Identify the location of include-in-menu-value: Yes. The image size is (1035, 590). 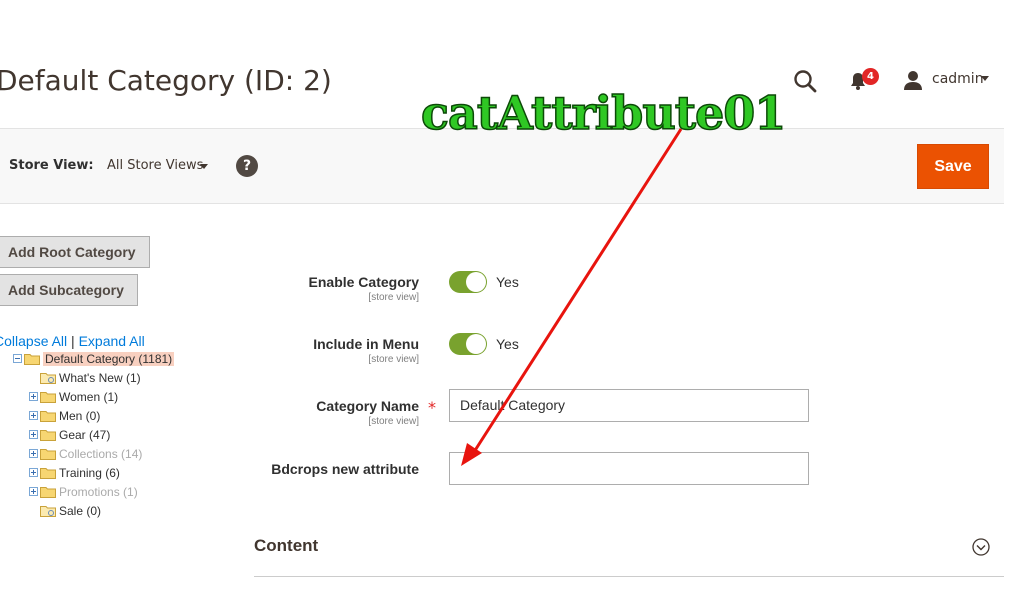
(507, 344).